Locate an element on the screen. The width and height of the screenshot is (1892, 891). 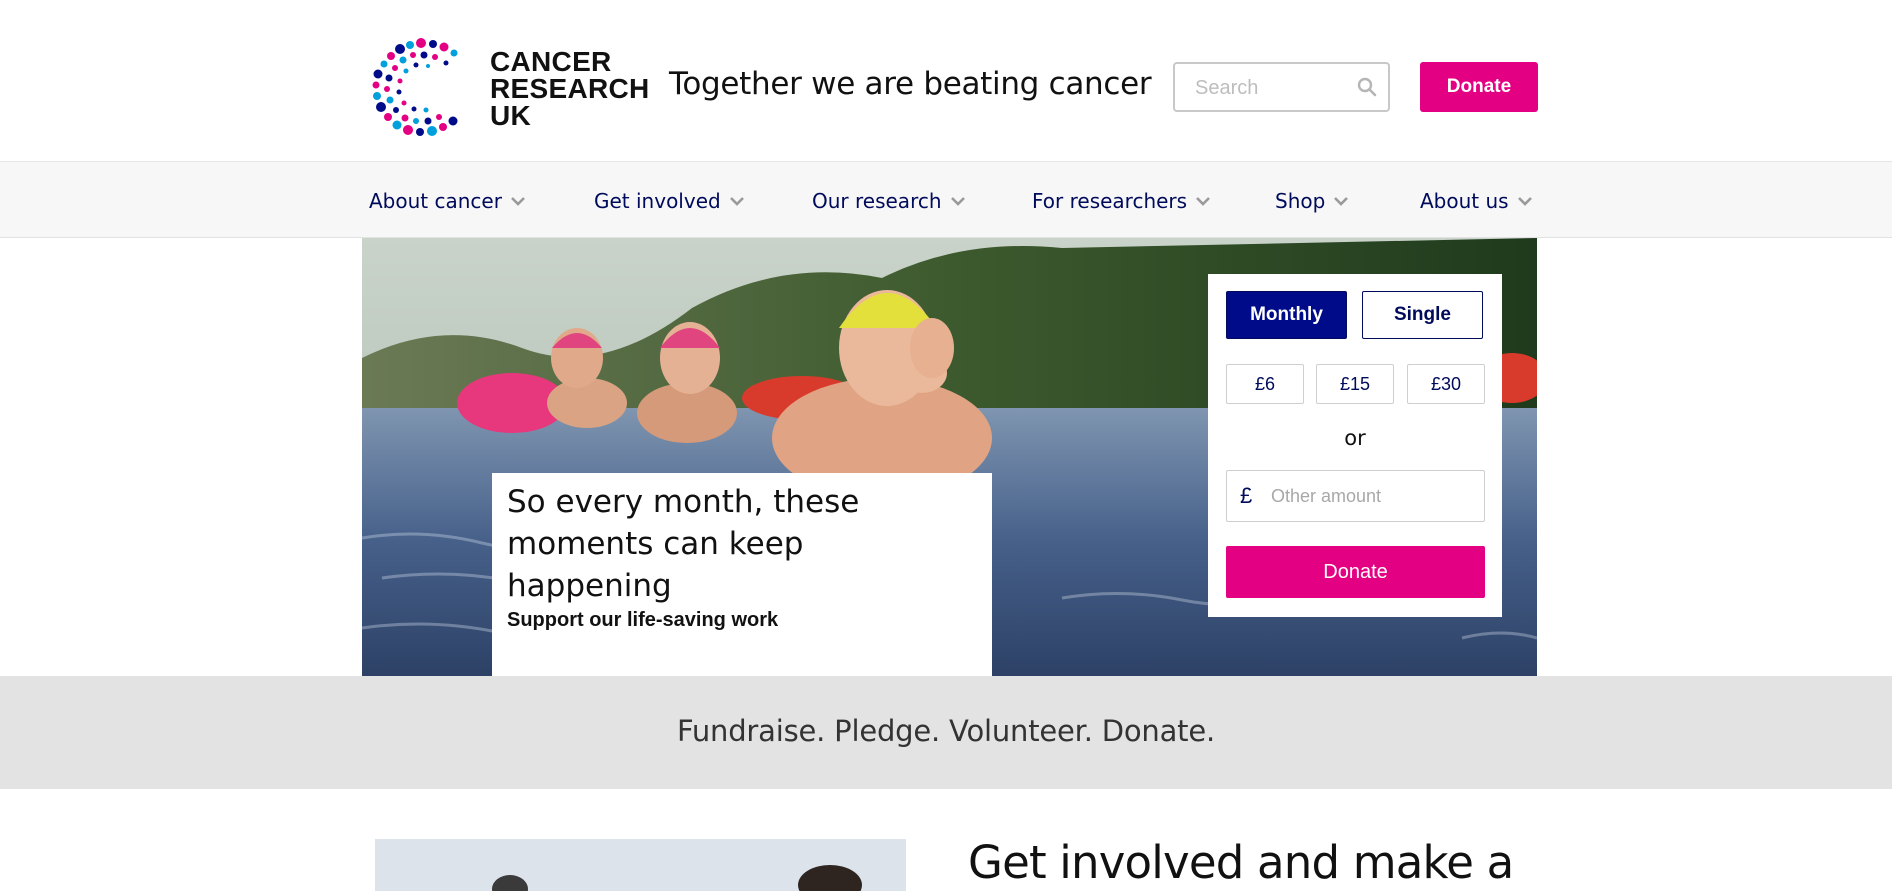
nav-label: Our research is located at coordinates (877, 201).